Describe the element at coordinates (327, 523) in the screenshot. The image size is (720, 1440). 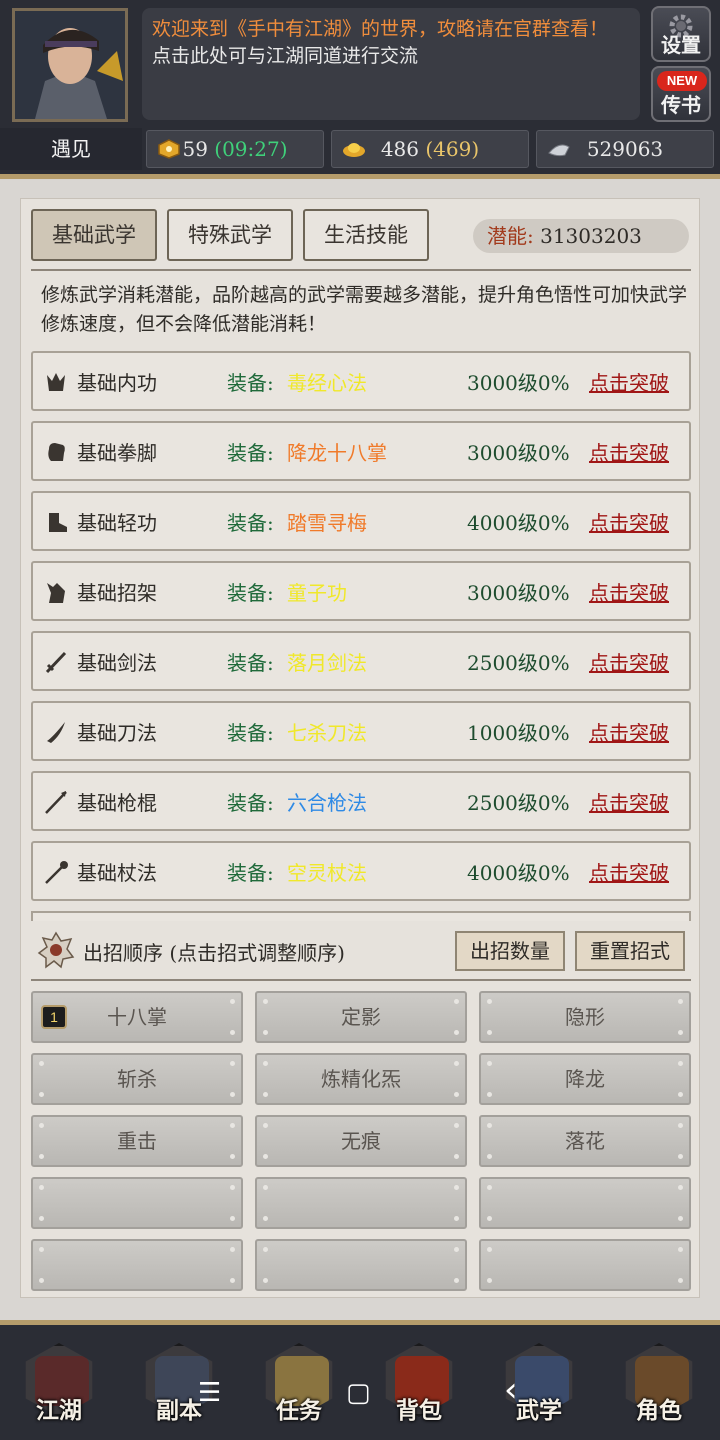
I see `equipped-art: 踏雪寻梅` at that location.